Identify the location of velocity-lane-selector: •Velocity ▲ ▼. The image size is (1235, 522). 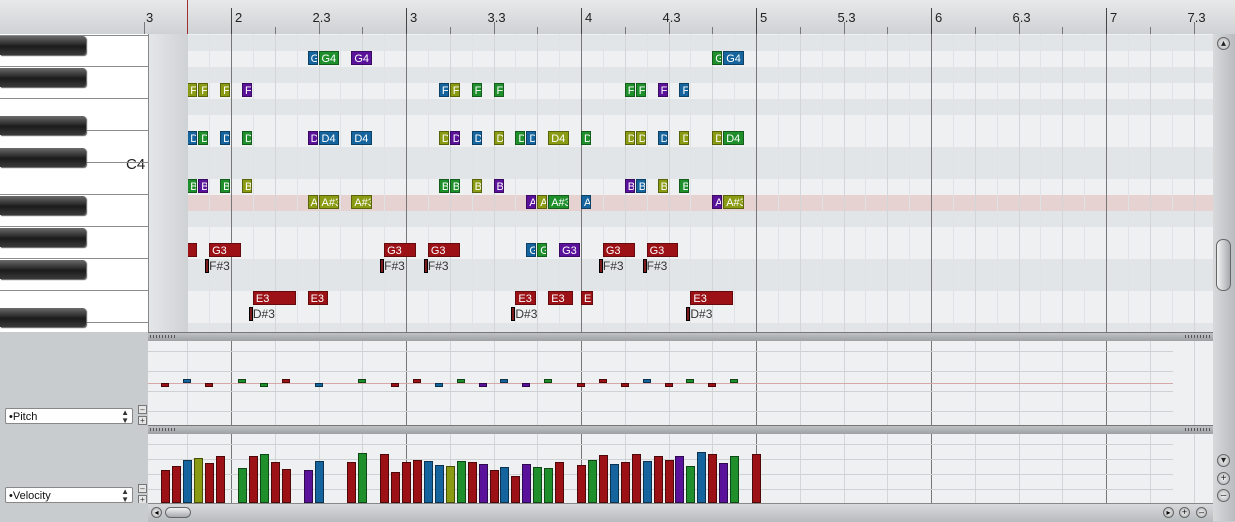
(69, 495).